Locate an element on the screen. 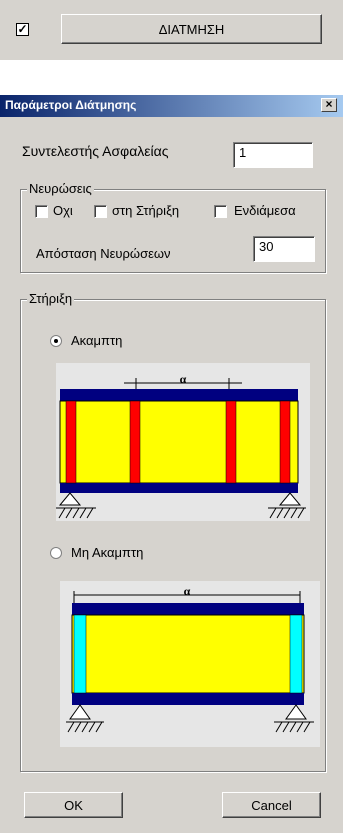 Image resolution: width=343 pixels, height=833 pixels. top-toolbar: ✓ ΔΙΑΤΜΗΣΗ is located at coordinates (171, 30).